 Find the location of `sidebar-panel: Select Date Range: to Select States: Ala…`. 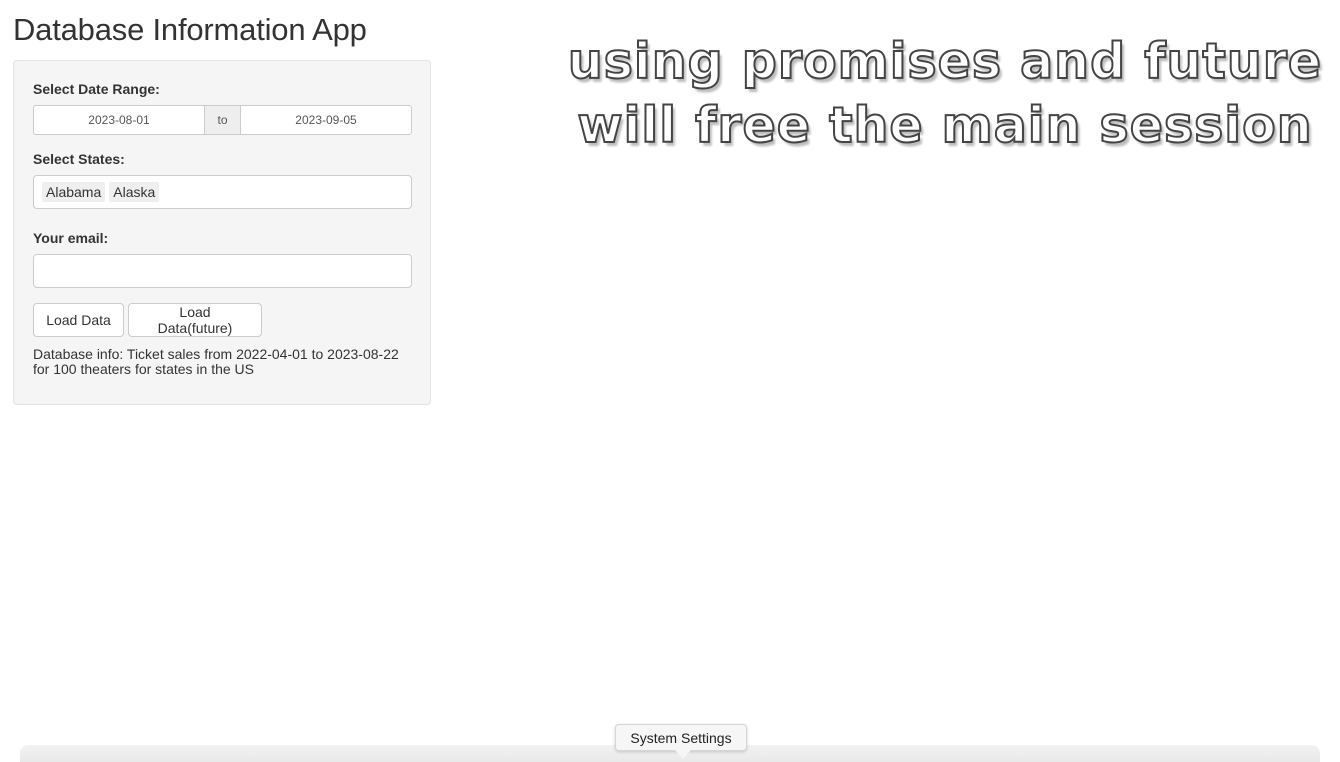

sidebar-panel: Select Date Range: to Select States: Ala… is located at coordinates (222, 232).